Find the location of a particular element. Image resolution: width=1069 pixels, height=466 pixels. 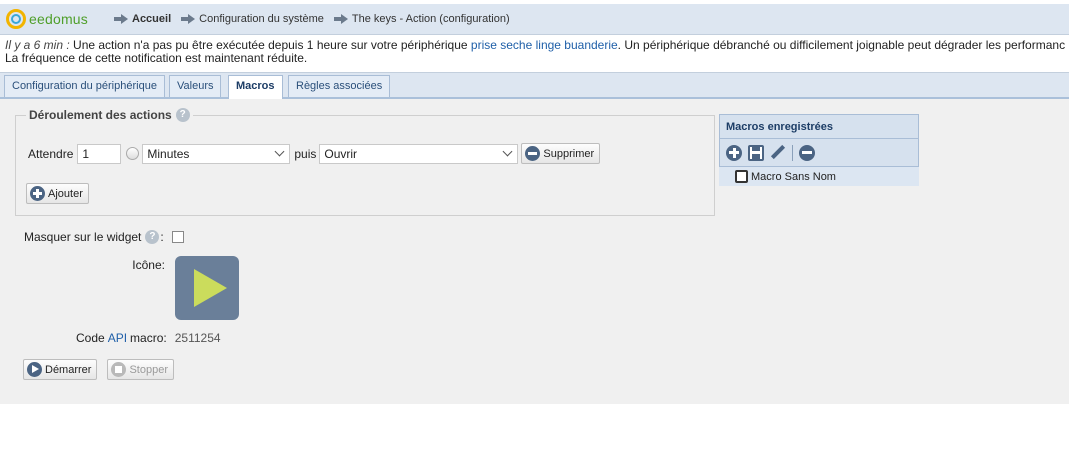

delete-button: Supprimer is located at coordinates (561, 153).